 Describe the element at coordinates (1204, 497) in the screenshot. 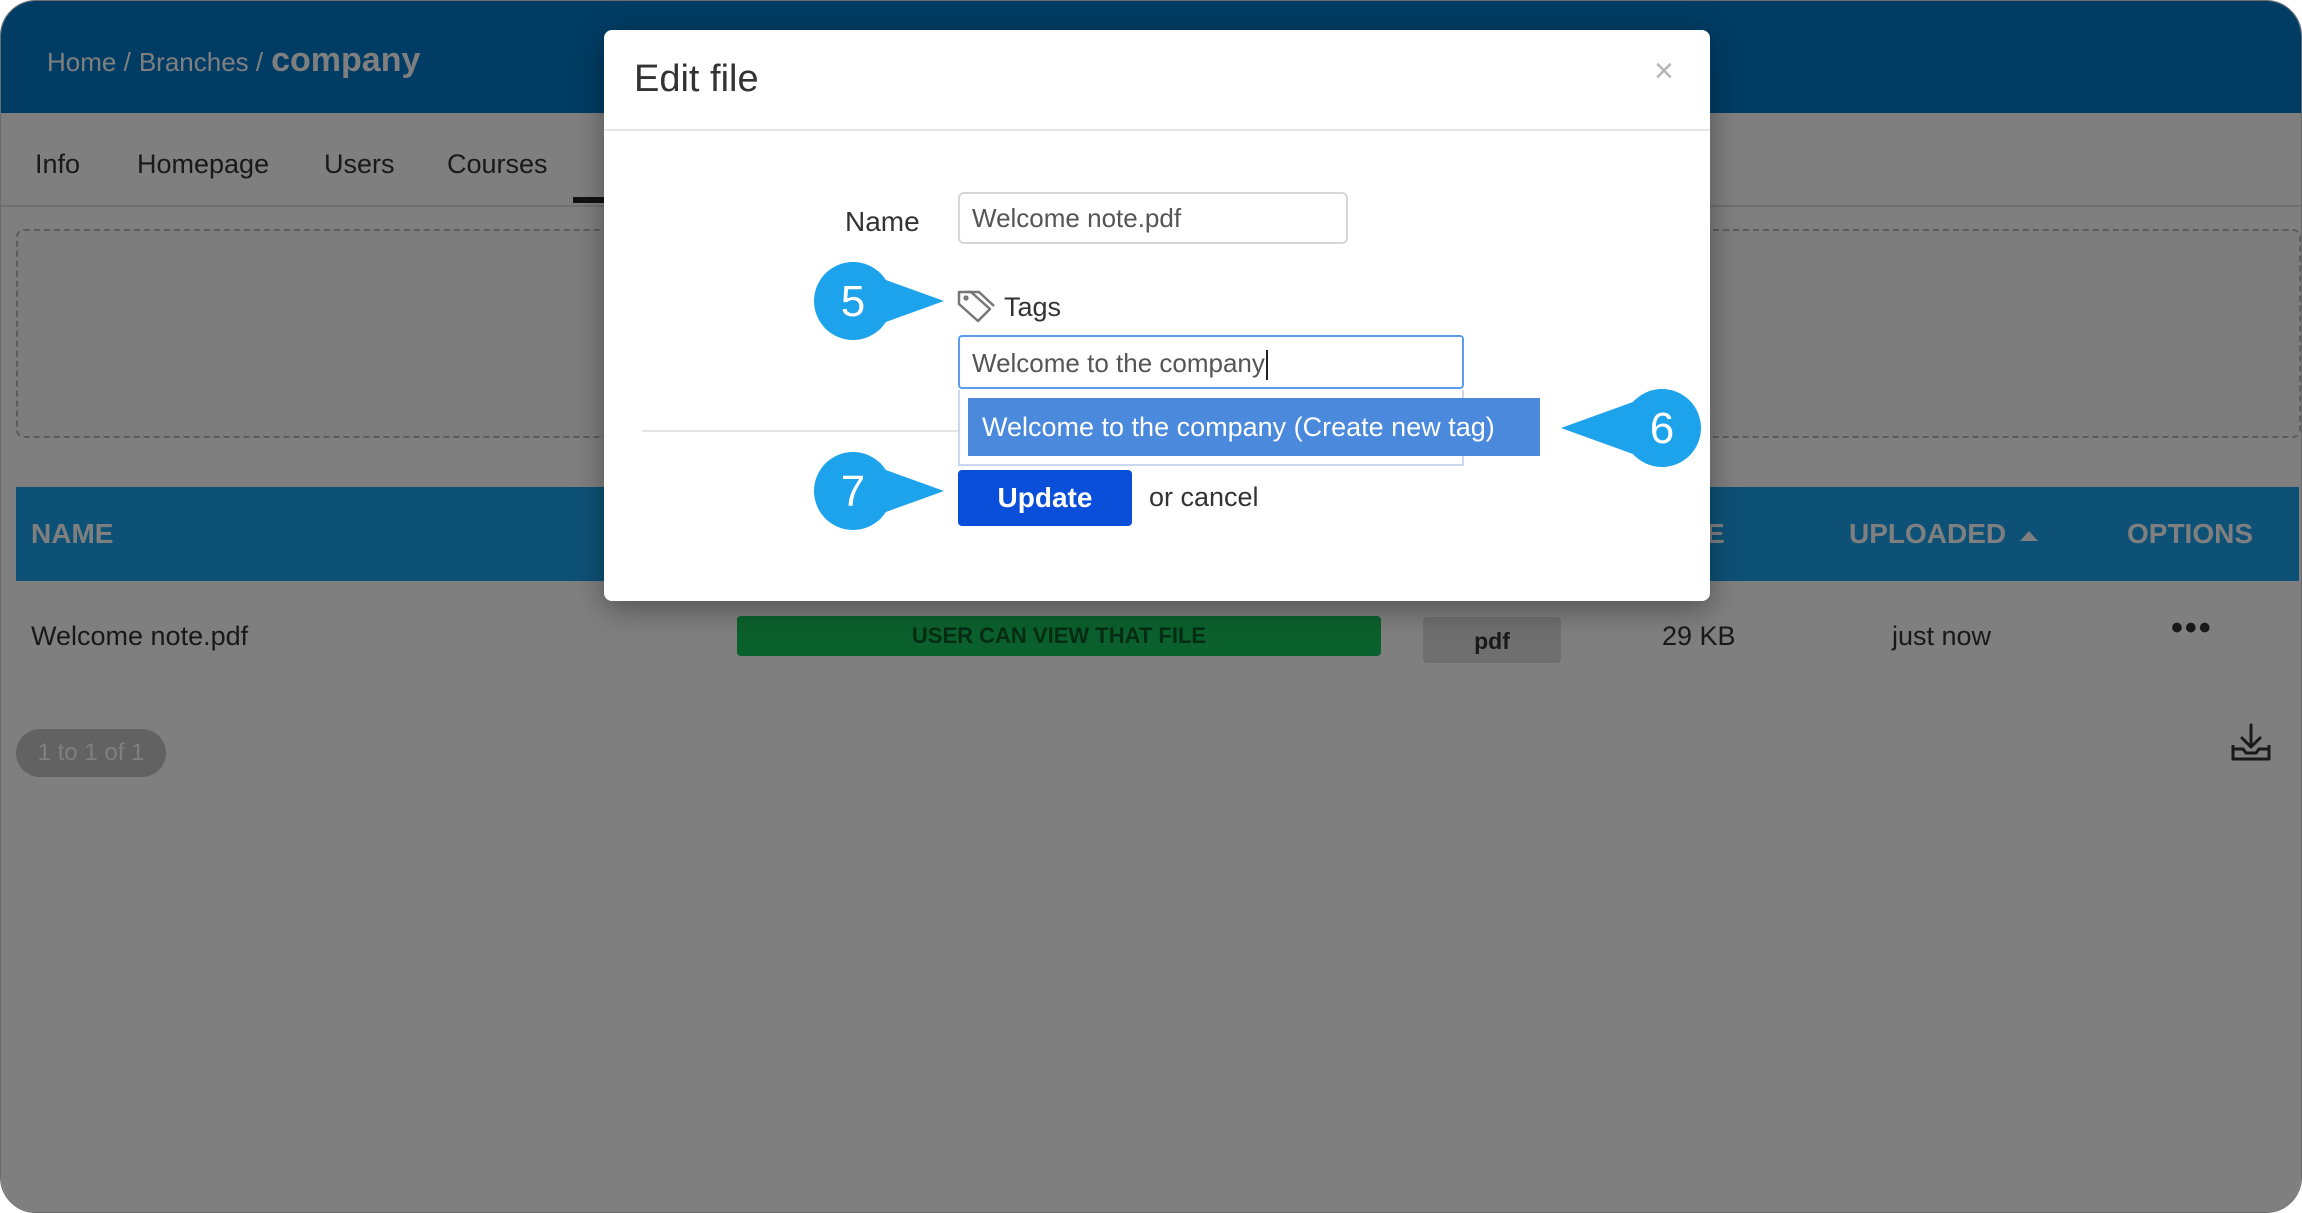

I see `cancel-link: or cancel` at that location.